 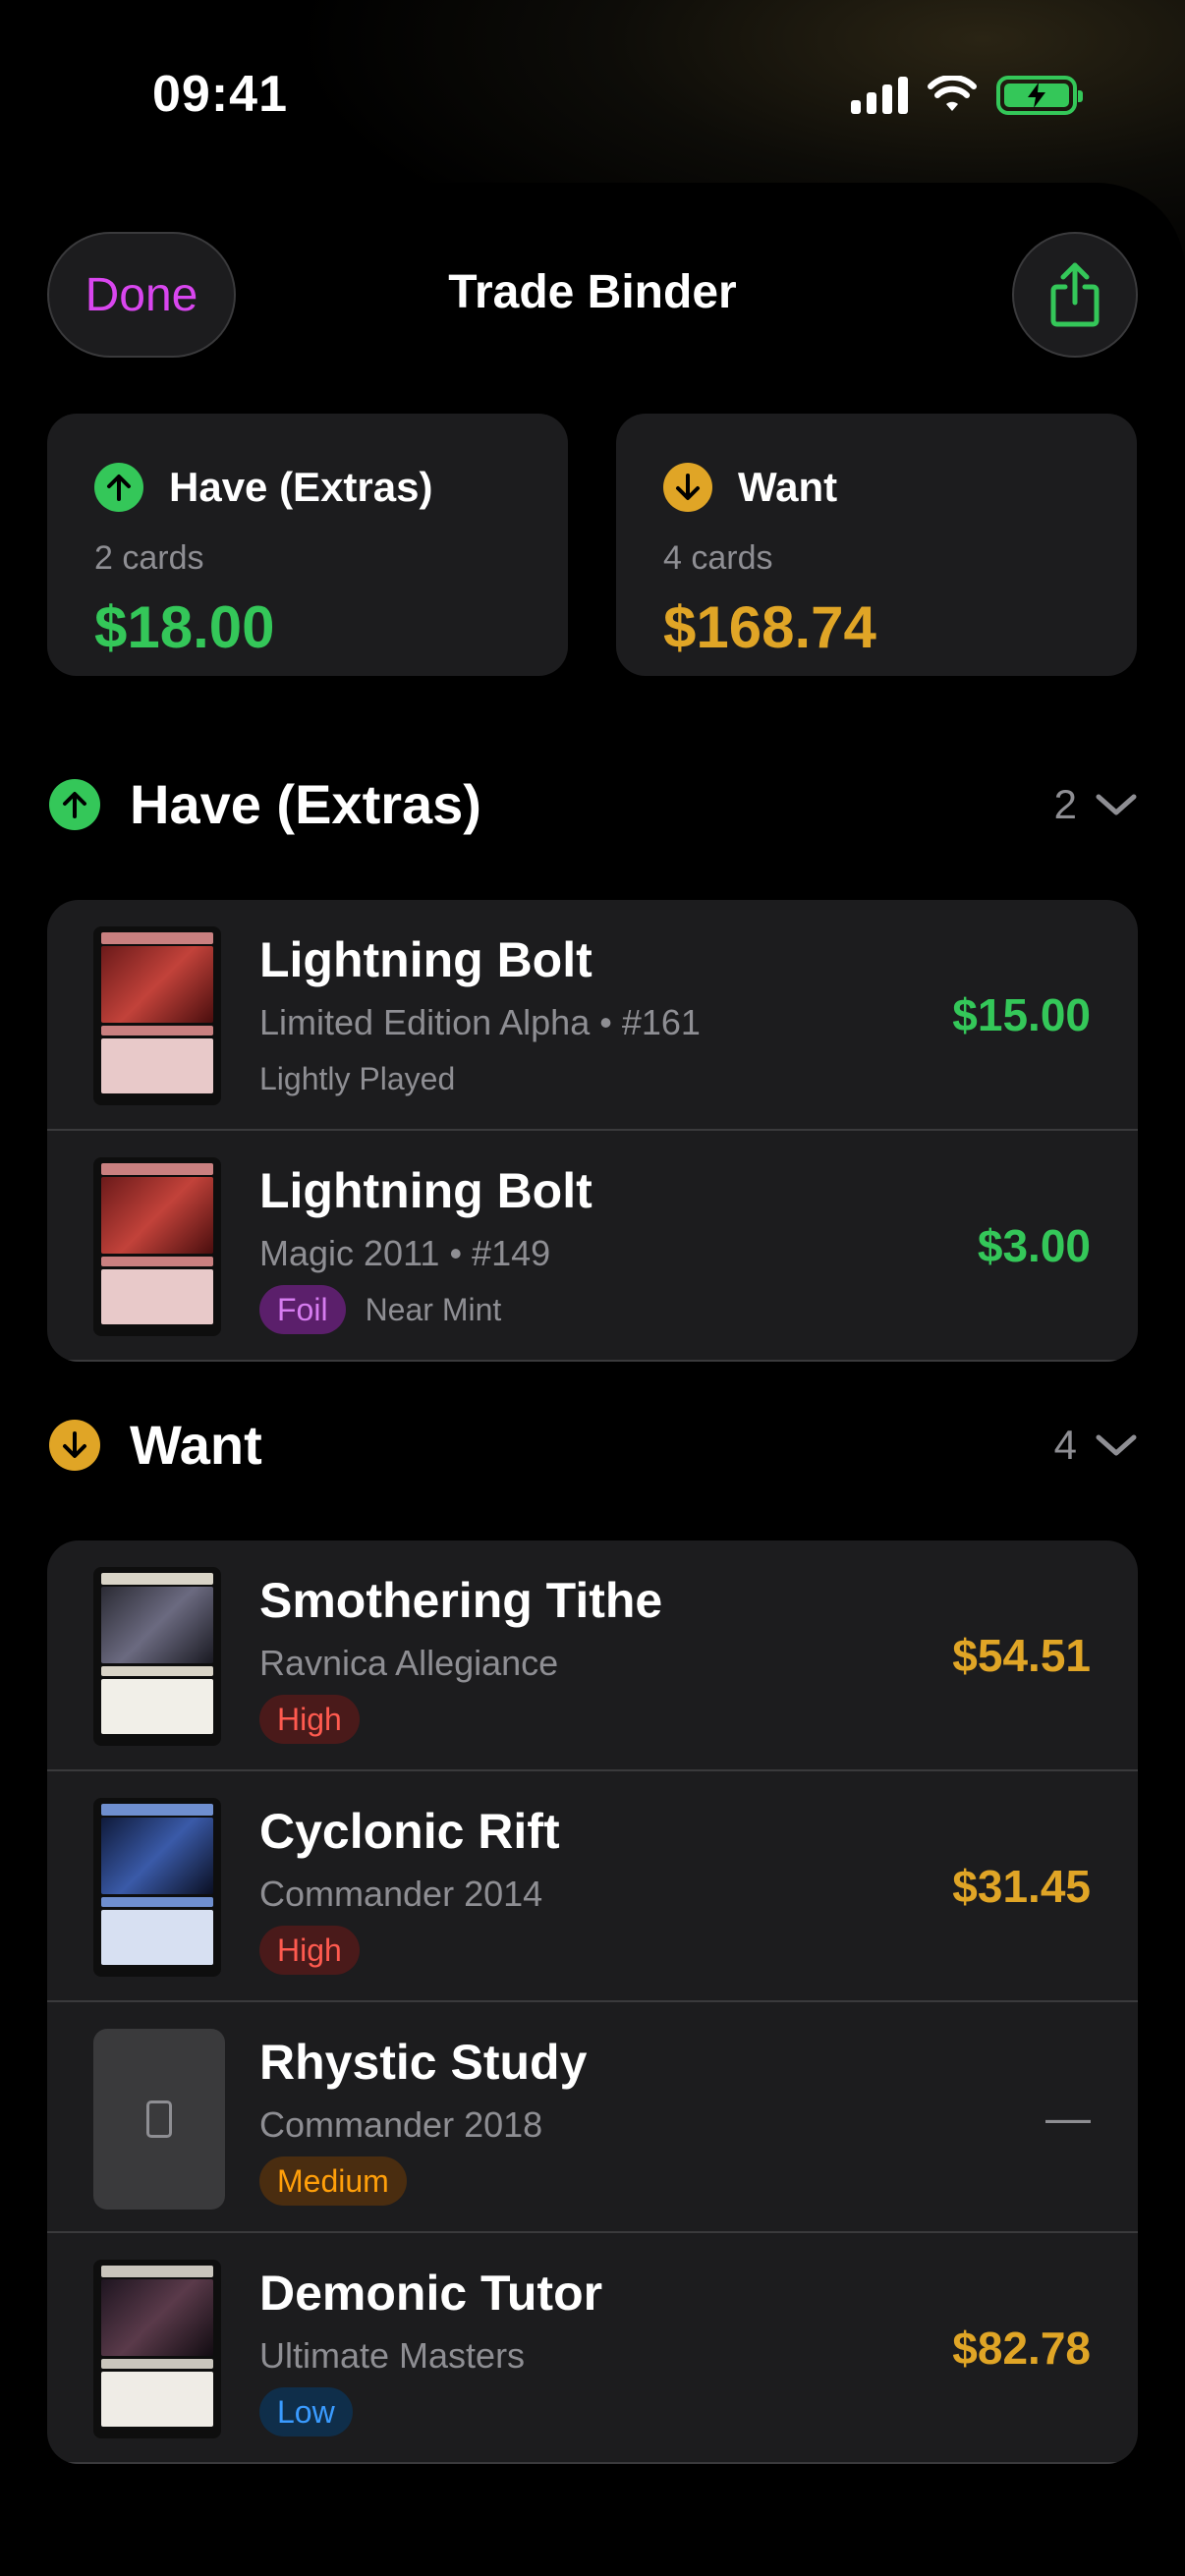 I want to click on status-time: 09:41, so click(x=220, y=94).